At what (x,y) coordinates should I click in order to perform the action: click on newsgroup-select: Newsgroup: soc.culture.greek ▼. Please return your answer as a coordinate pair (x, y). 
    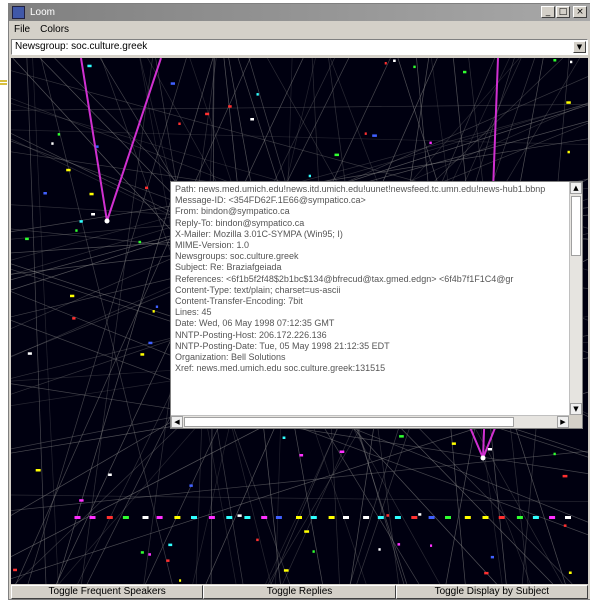
    Looking at the image, I should click on (299, 47).